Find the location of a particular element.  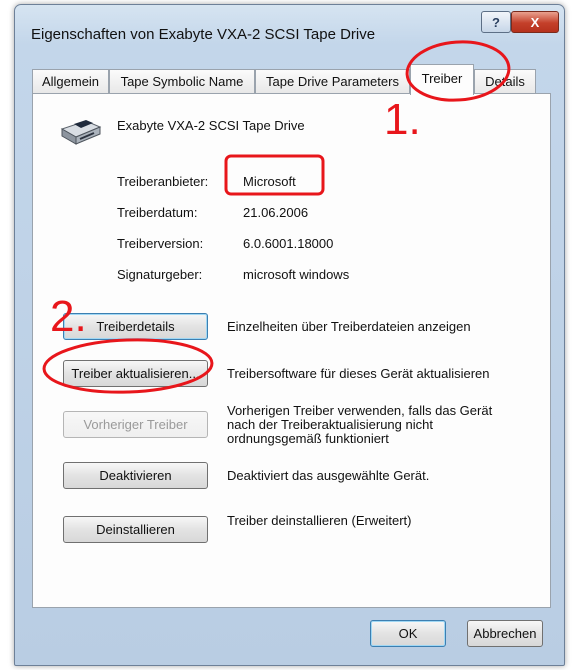

description-line: nach der Treiberaktualisierung nicht is located at coordinates (330, 424).